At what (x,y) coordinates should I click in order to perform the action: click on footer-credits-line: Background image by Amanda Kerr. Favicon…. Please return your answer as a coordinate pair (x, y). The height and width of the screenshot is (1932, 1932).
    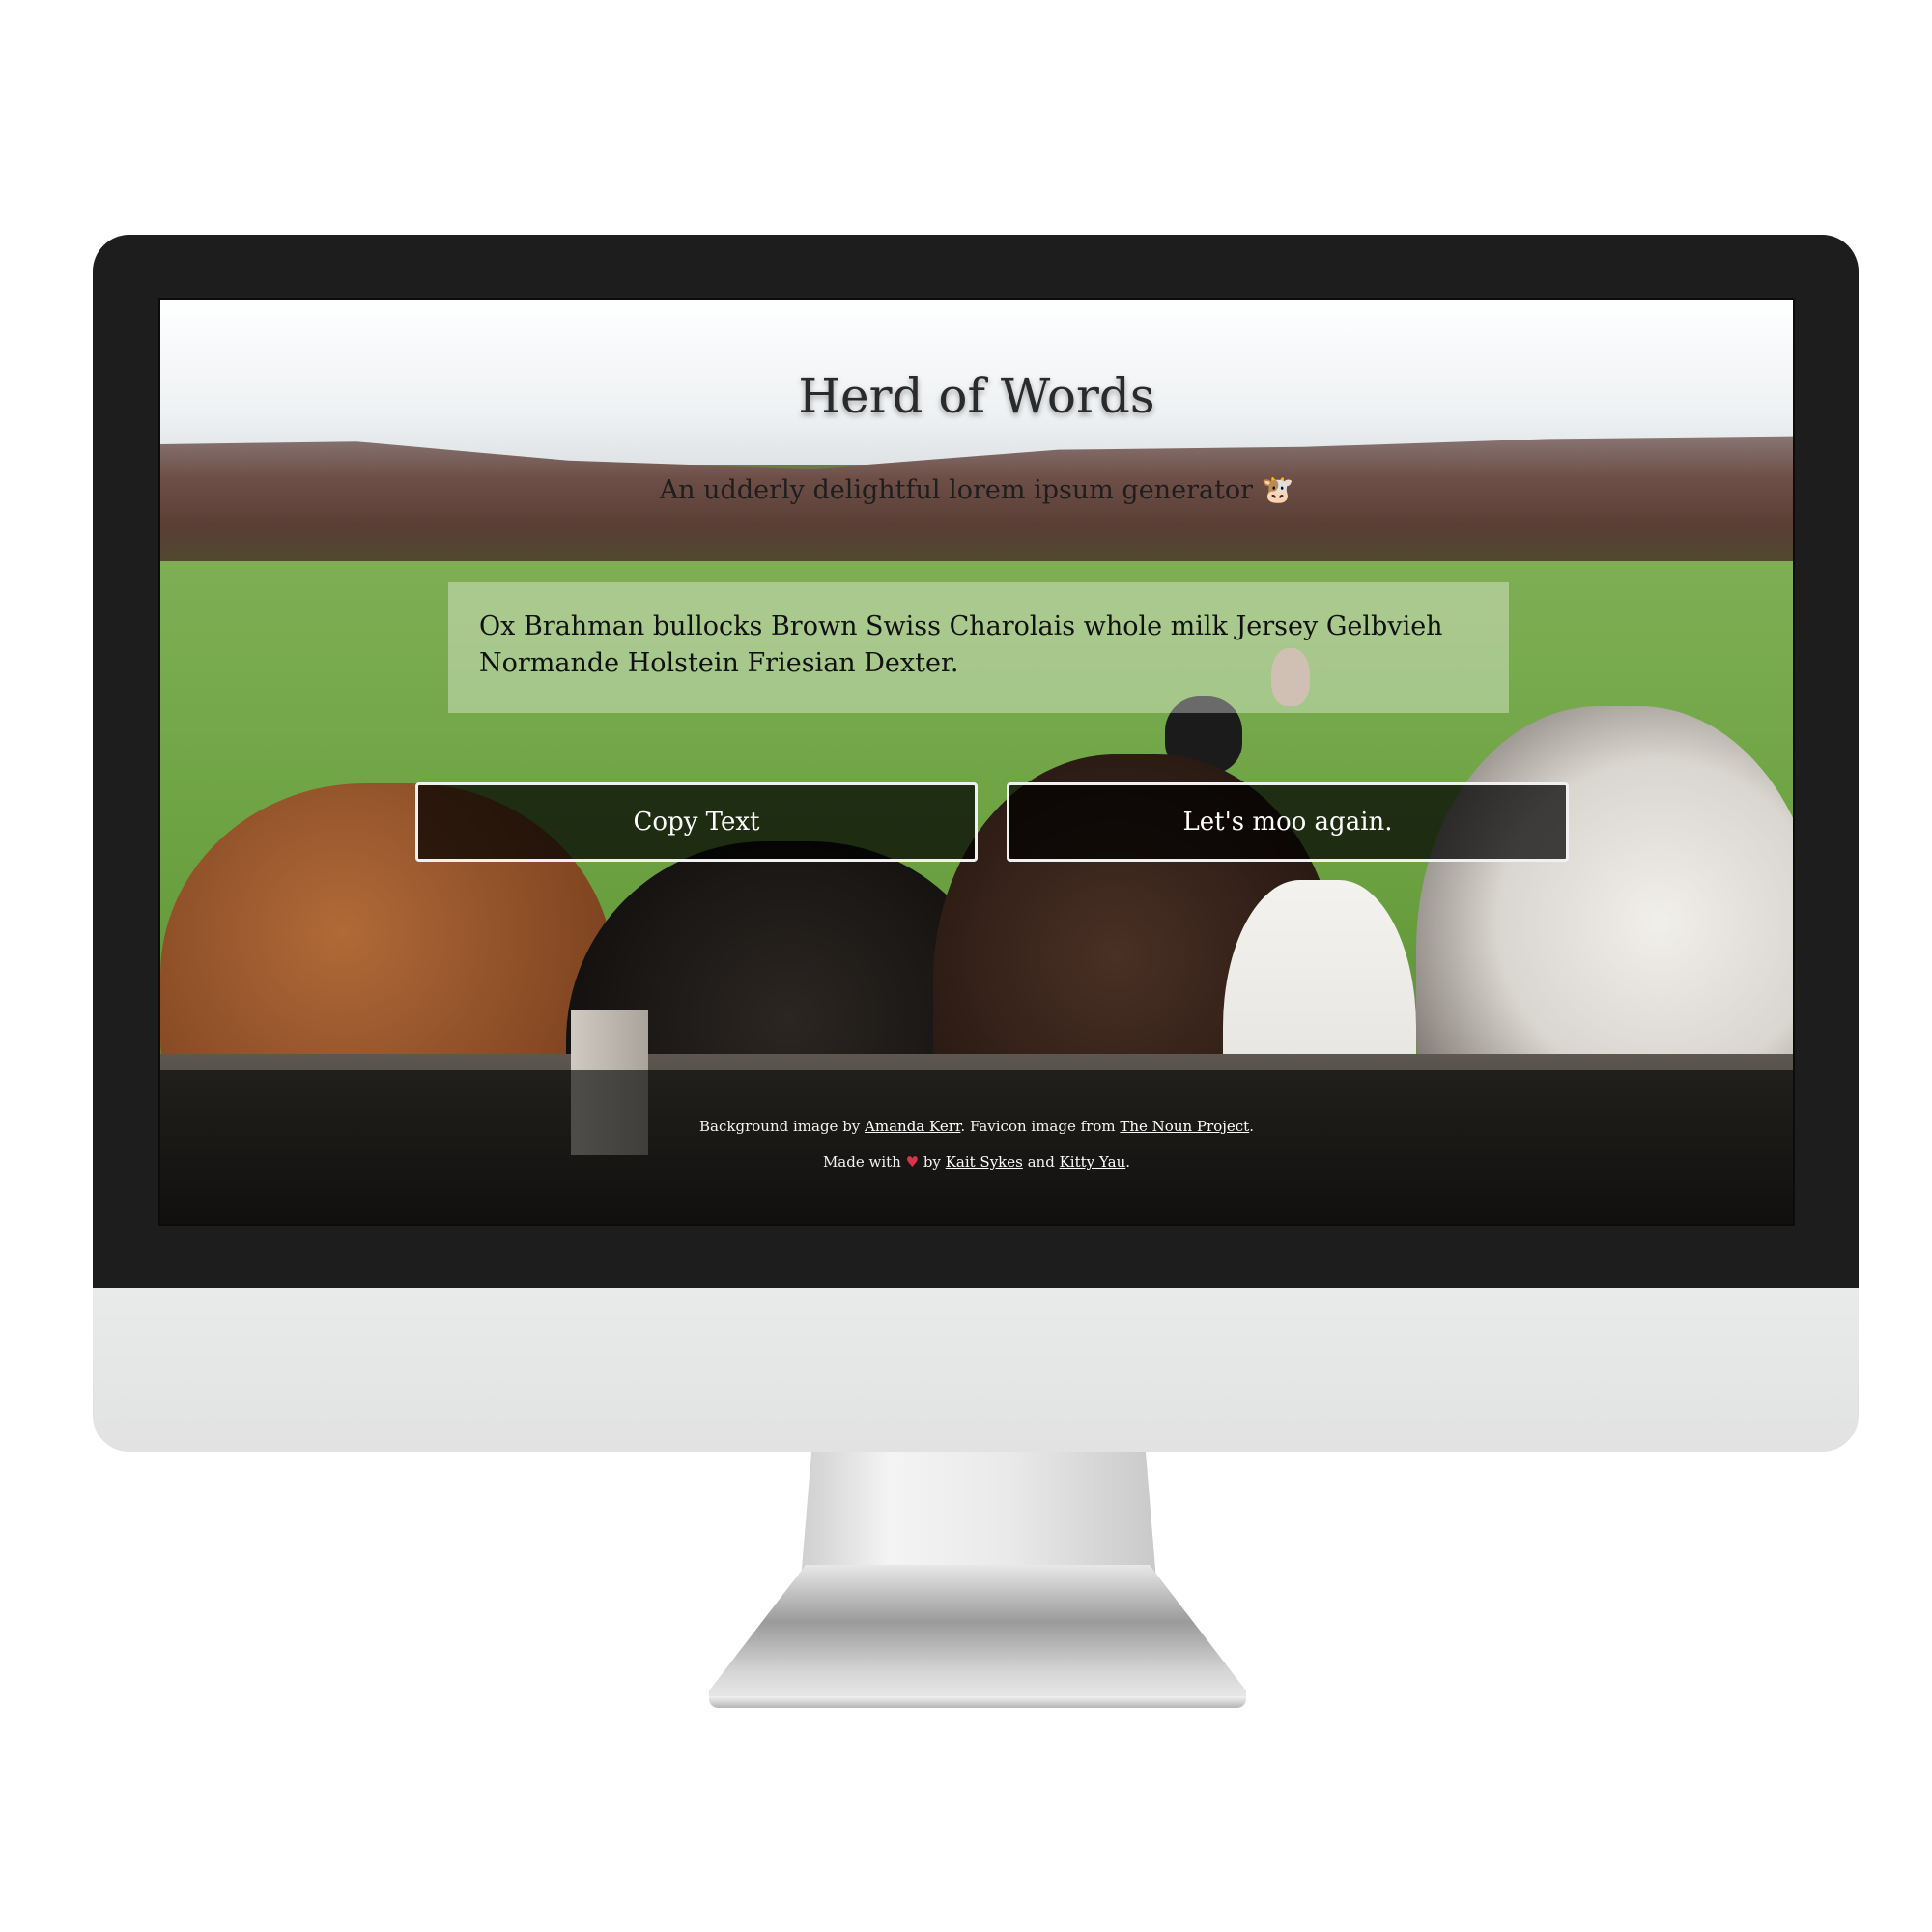
    Looking at the image, I should click on (976, 1126).